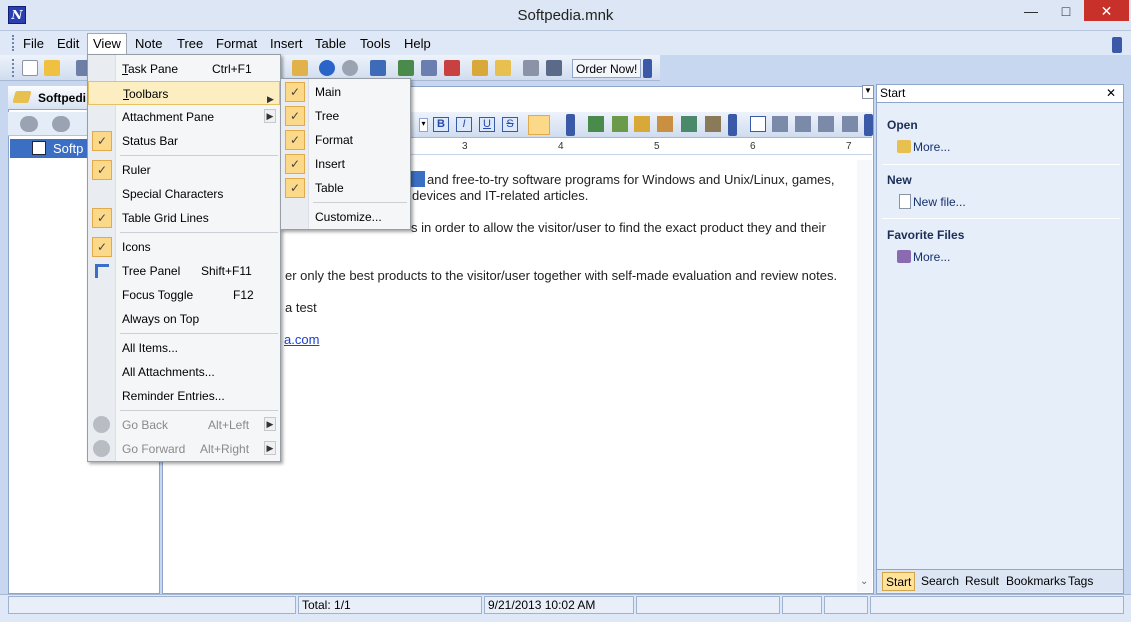  Describe the element at coordinates (982, 581) in the screenshot. I see `tab-result: Result` at that location.